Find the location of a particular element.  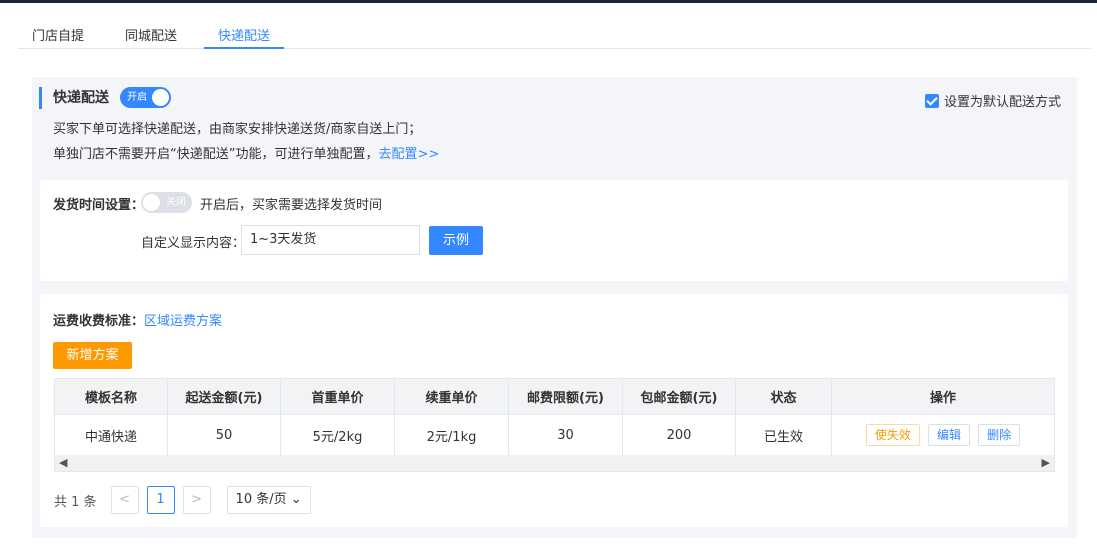

checkbox-checked-icon is located at coordinates (931, 100).